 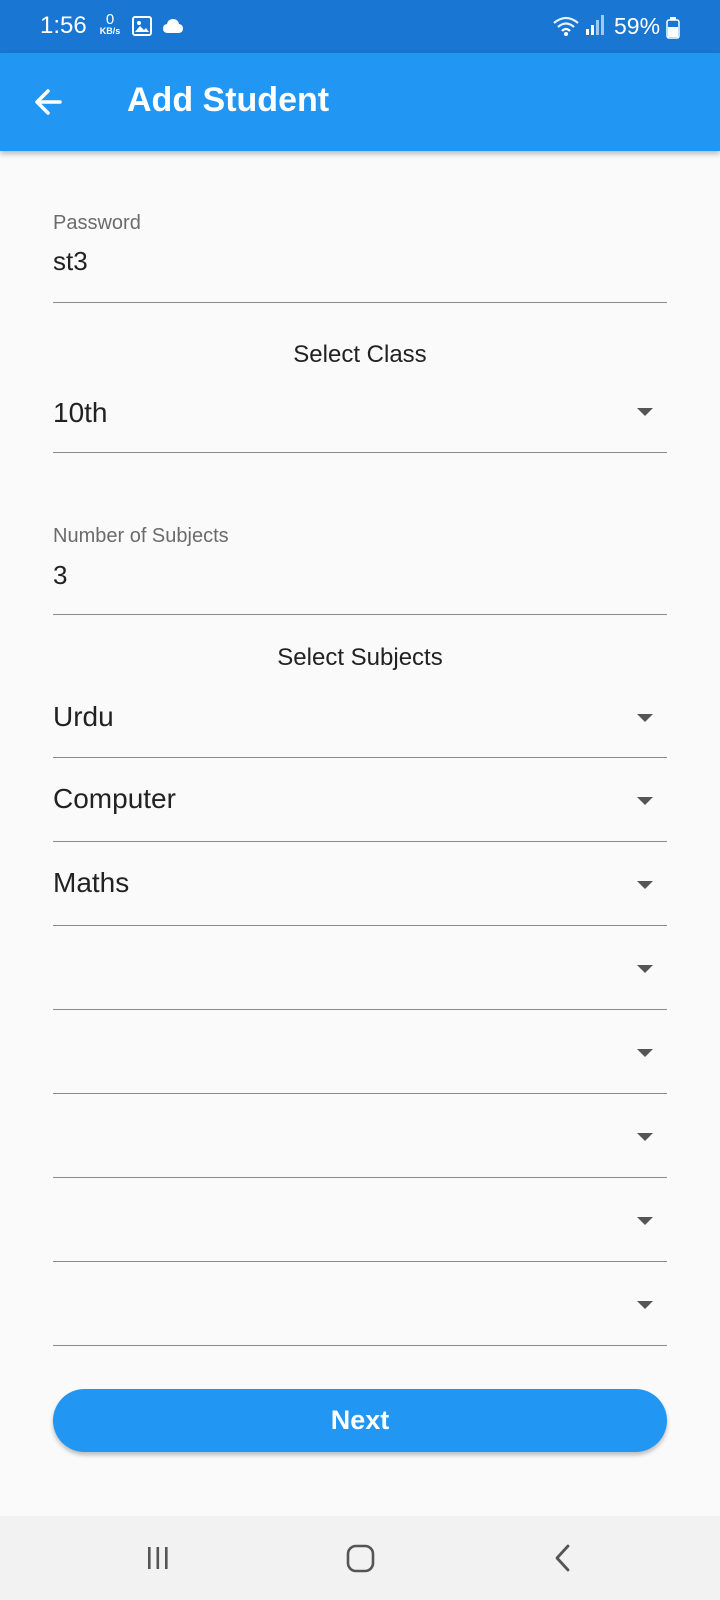 What do you see at coordinates (228, 100) in the screenshot?
I see `page-title: Add Student` at bounding box center [228, 100].